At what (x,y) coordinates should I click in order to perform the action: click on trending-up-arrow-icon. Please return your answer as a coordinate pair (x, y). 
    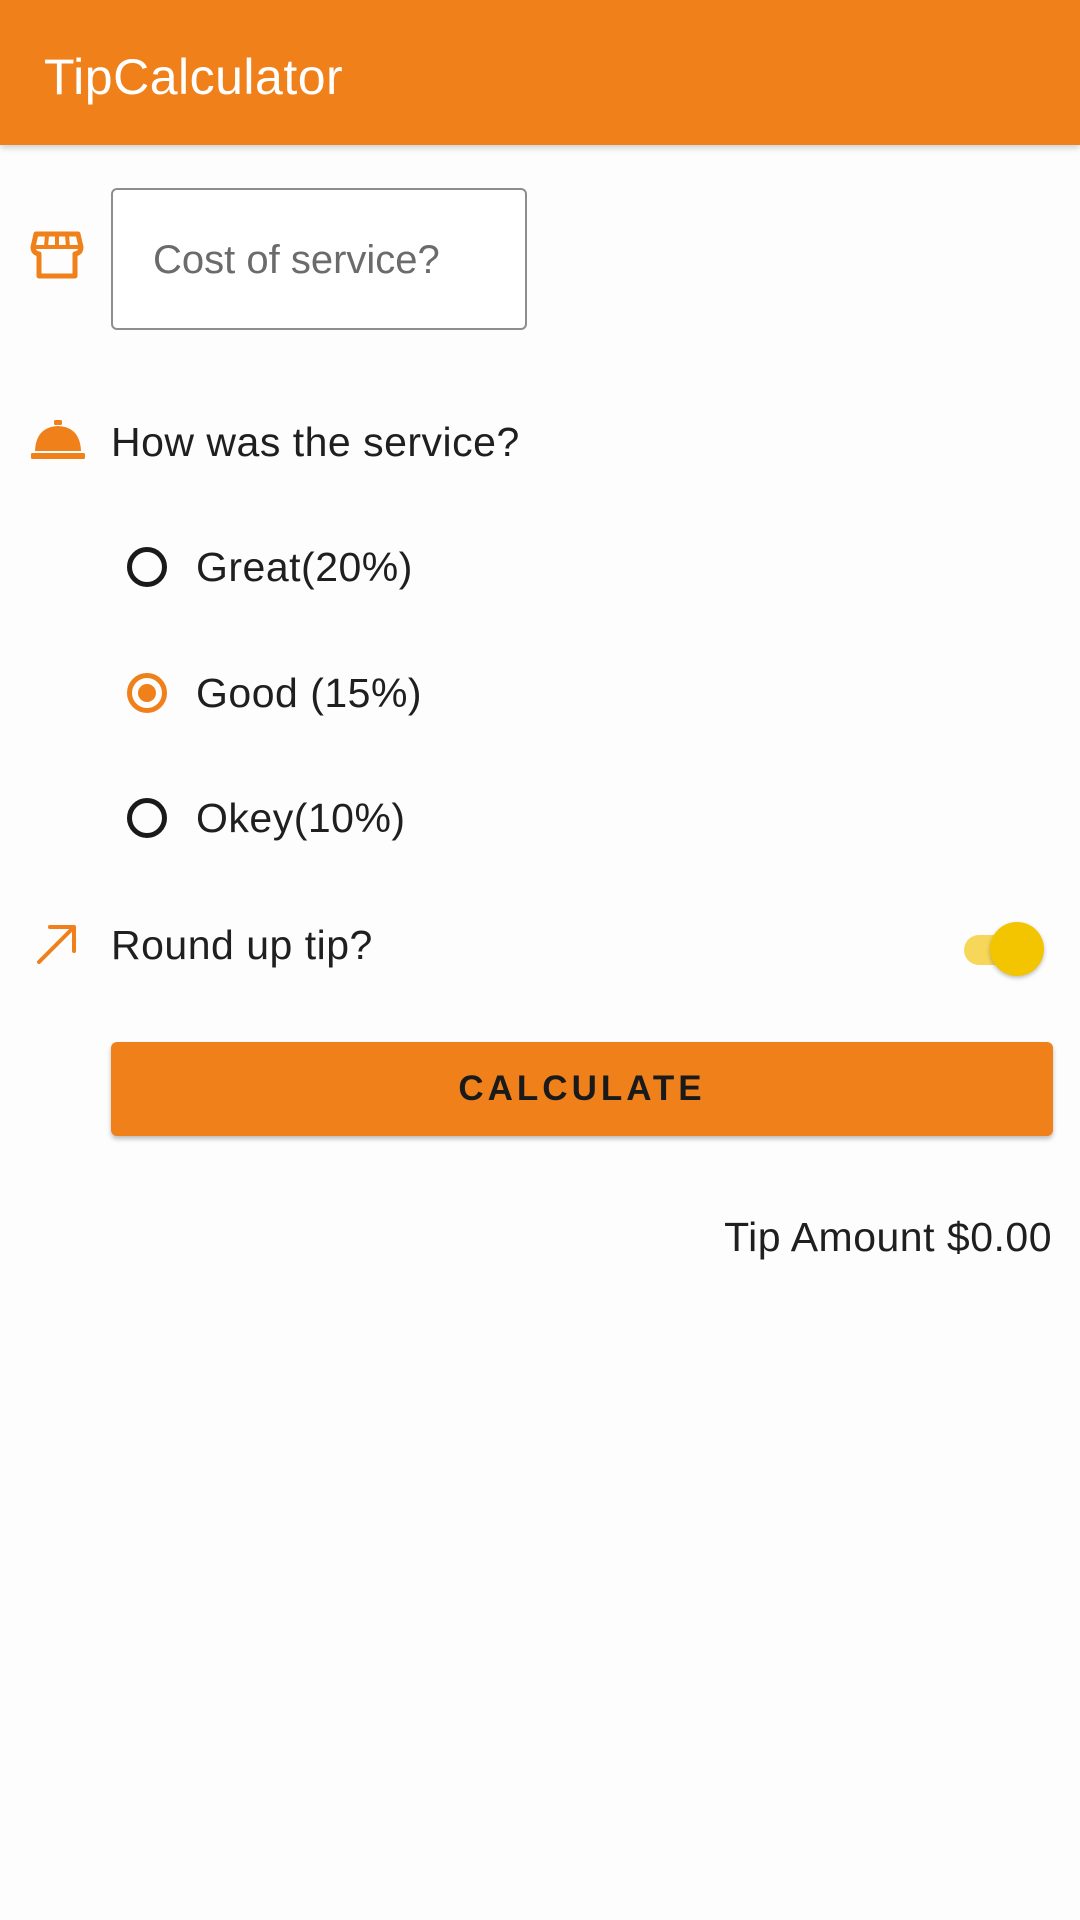
    Looking at the image, I should click on (56, 944).